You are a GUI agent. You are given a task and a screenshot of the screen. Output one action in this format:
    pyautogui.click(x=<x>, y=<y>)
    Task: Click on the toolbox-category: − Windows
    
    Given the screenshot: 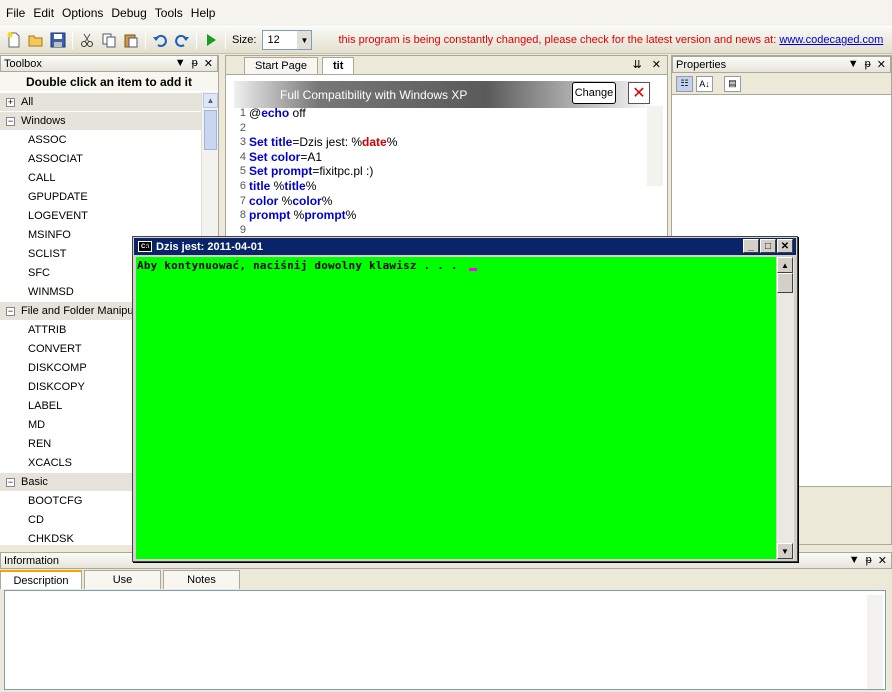 What is the action you would take?
    pyautogui.click(x=100, y=120)
    